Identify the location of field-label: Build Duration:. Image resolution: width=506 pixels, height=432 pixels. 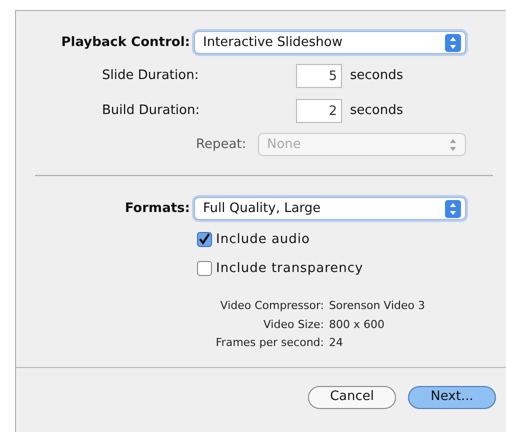
(151, 111).